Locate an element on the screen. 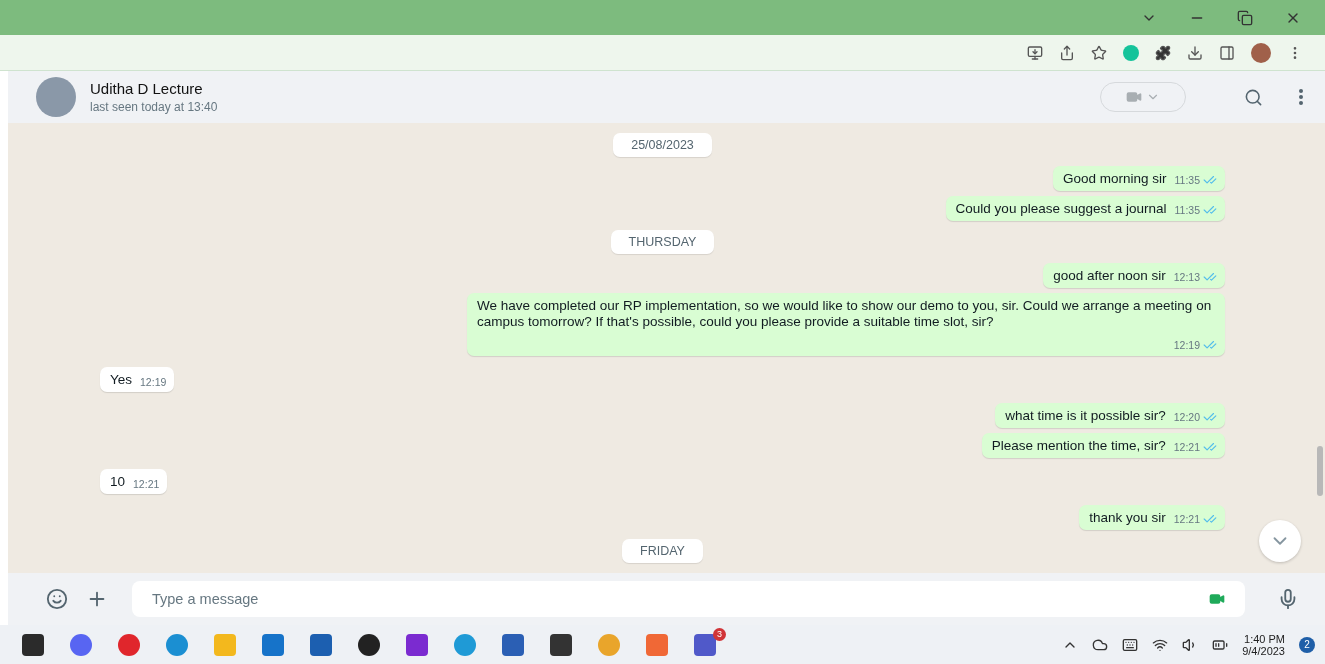 This screenshot has width=1325, height=664. puzzle-icon is located at coordinates (1163, 52).